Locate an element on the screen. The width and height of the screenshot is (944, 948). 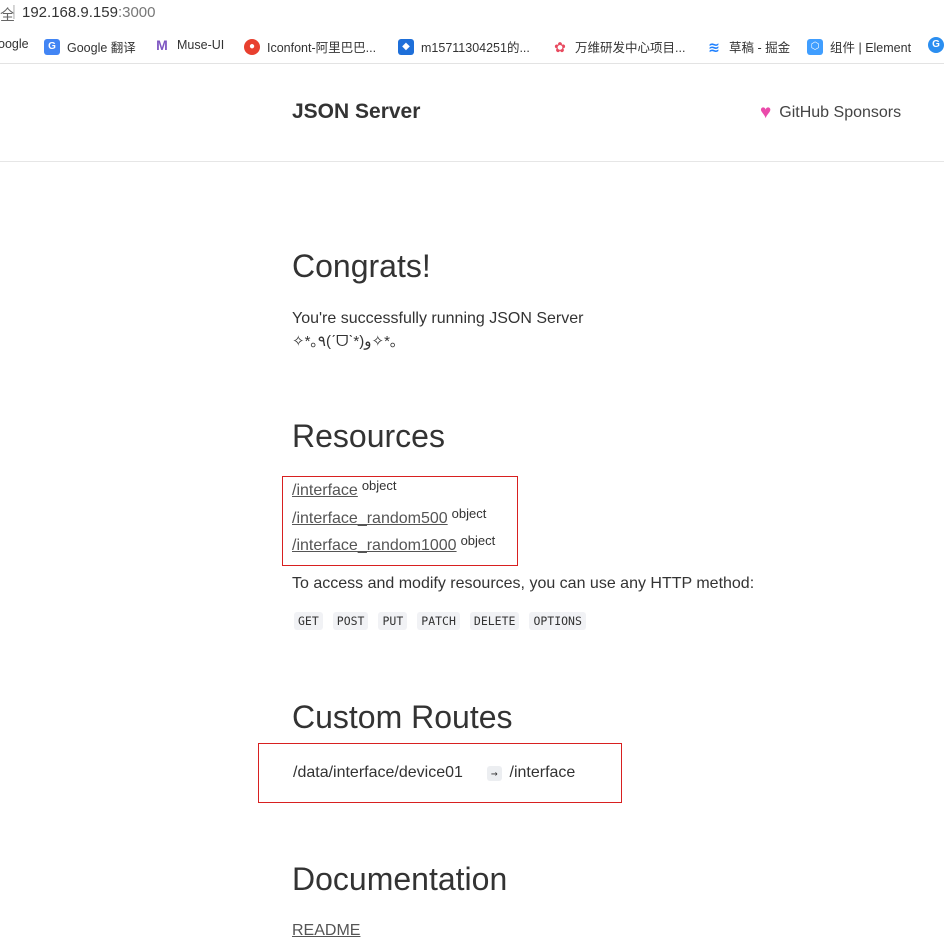
bookmark-google-translate: G Google 翻译 is located at coordinates (90, 46).